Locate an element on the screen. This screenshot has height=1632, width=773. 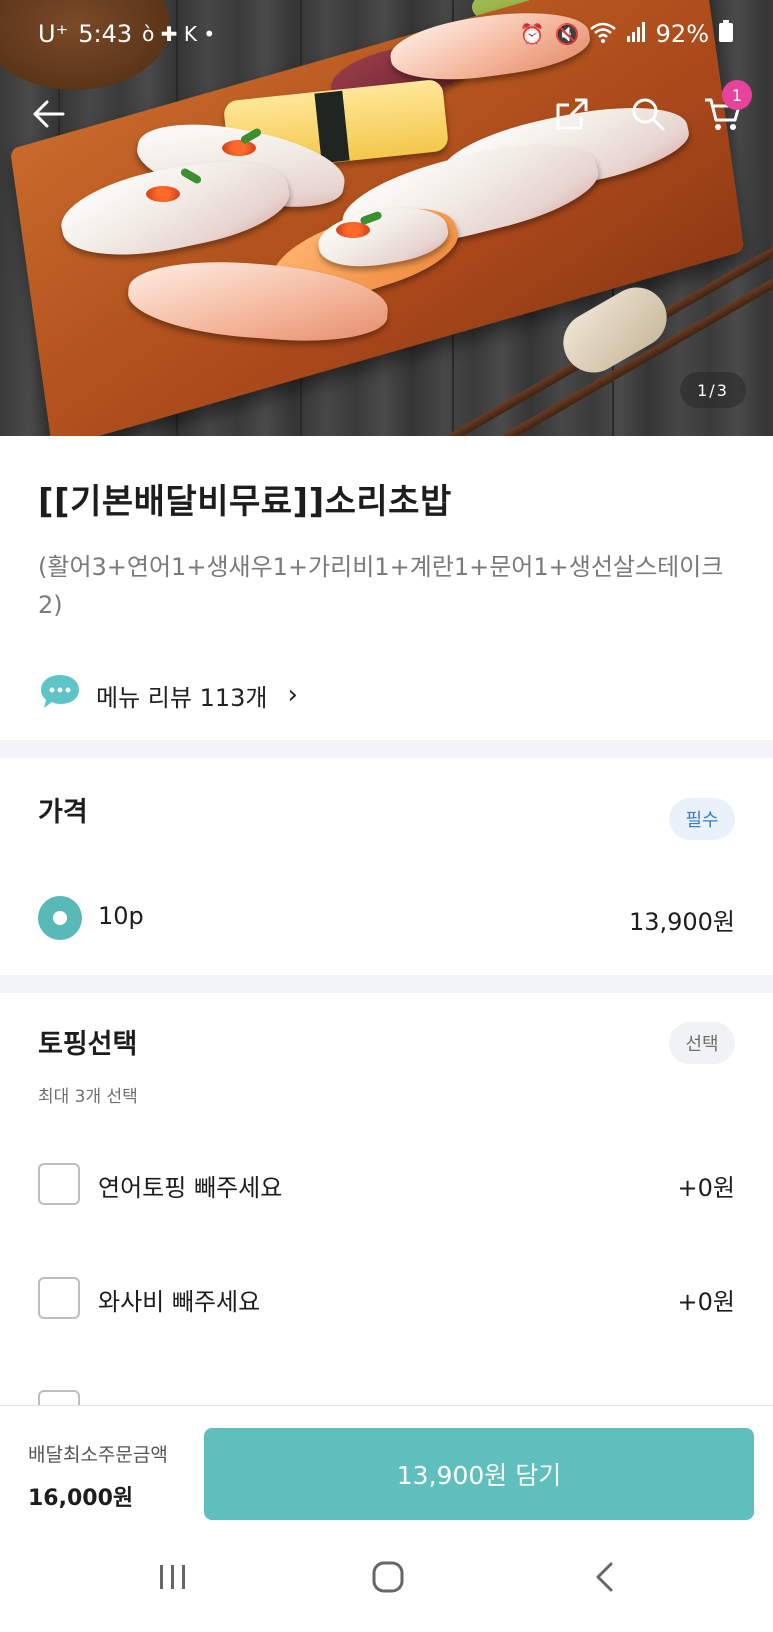
min-order-value: 16,000원 is located at coordinates (81, 1498).